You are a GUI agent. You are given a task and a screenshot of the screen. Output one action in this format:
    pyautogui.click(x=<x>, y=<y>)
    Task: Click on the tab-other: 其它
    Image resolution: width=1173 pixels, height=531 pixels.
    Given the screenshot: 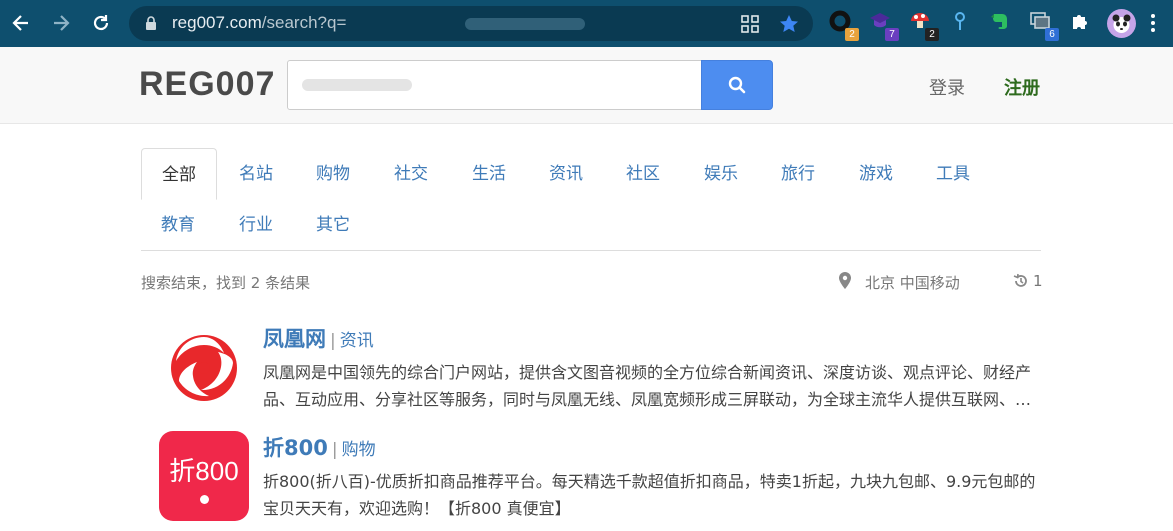 What is the action you would take?
    pyautogui.click(x=333, y=225)
    